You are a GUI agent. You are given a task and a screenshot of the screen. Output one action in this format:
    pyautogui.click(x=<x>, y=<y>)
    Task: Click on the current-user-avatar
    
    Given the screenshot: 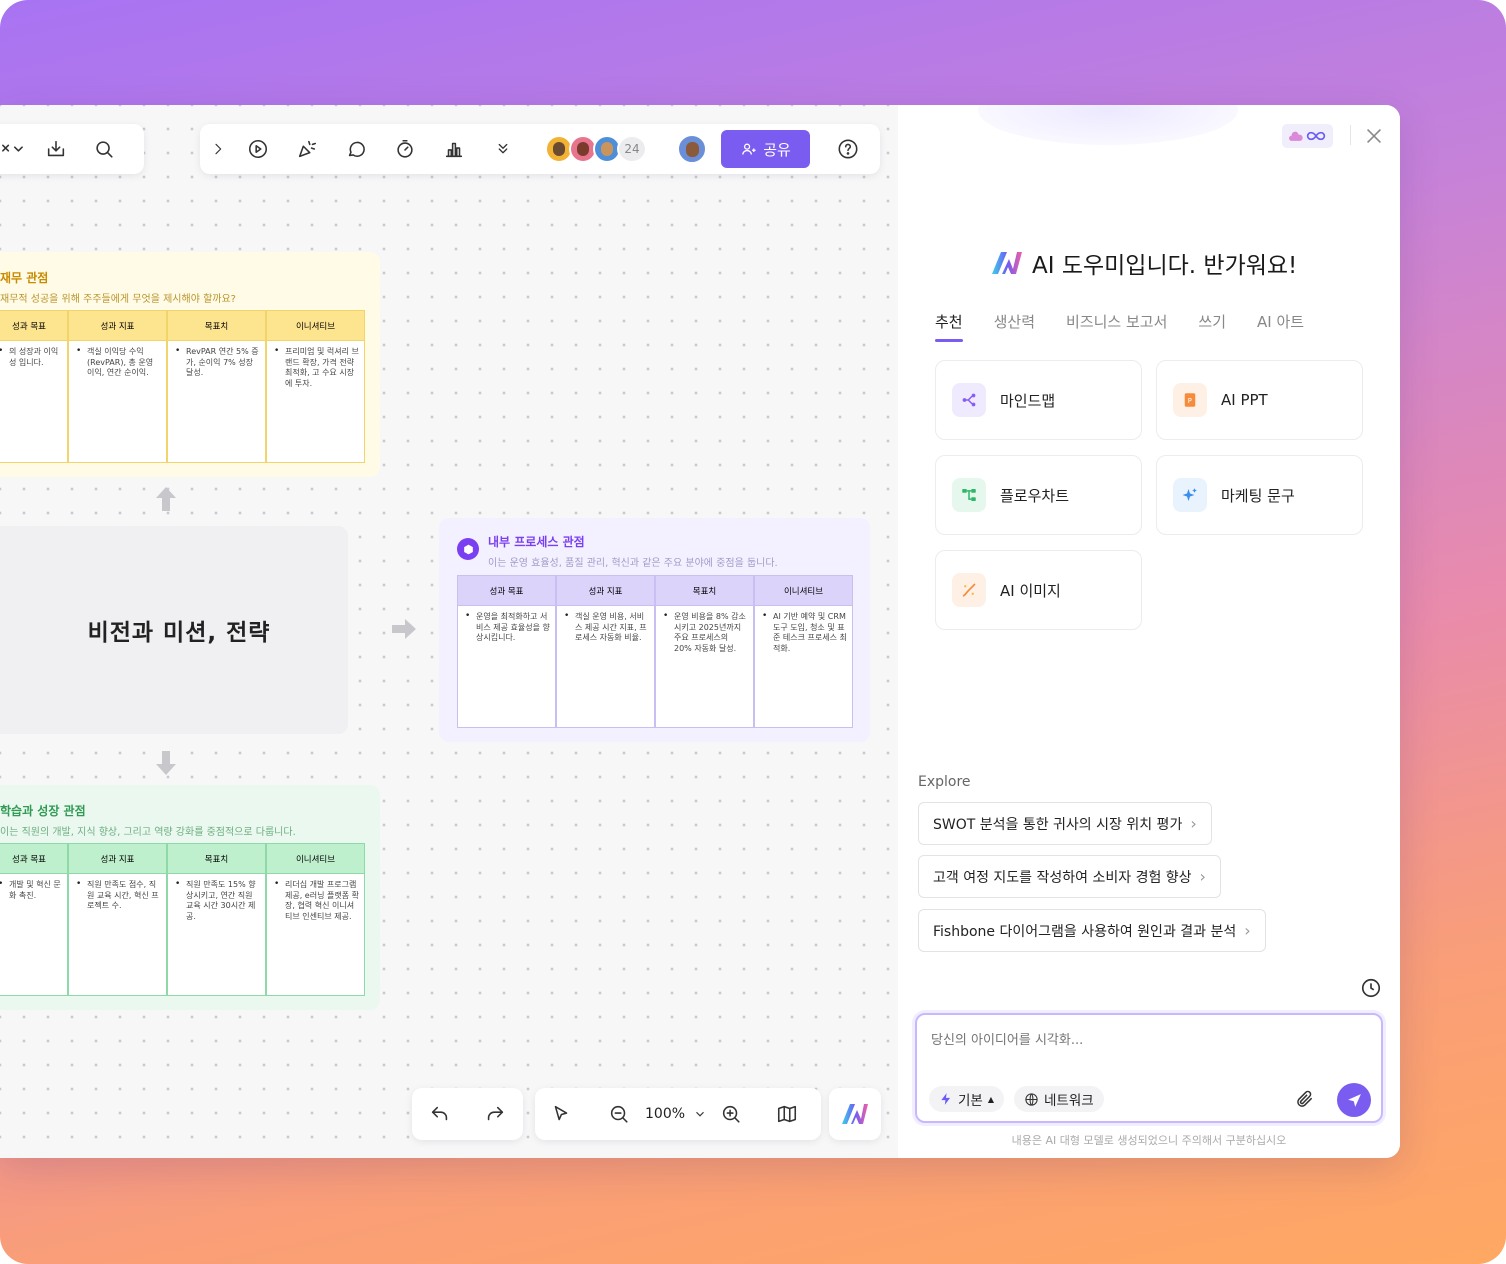 What is the action you would take?
    pyautogui.click(x=692, y=149)
    